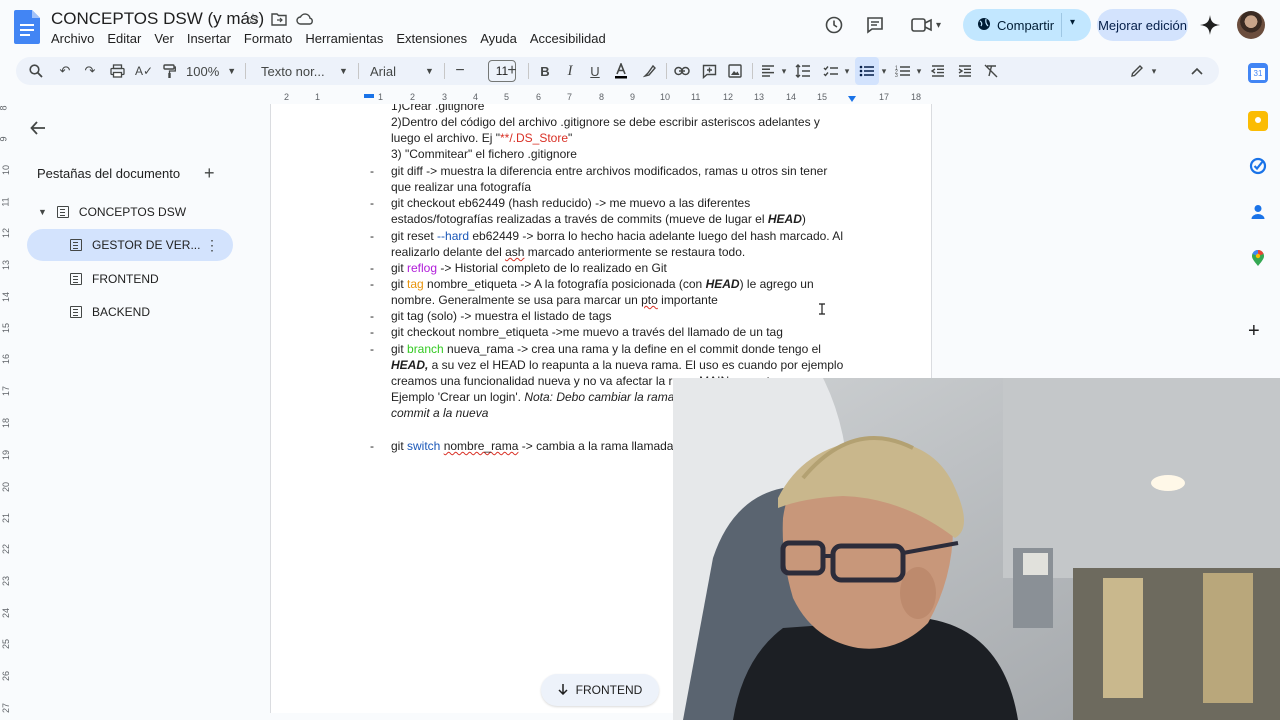 The width and height of the screenshot is (1280, 720). Describe the element at coordinates (144, 71) in the screenshot. I see `spellcheck-icon: A✓` at that location.